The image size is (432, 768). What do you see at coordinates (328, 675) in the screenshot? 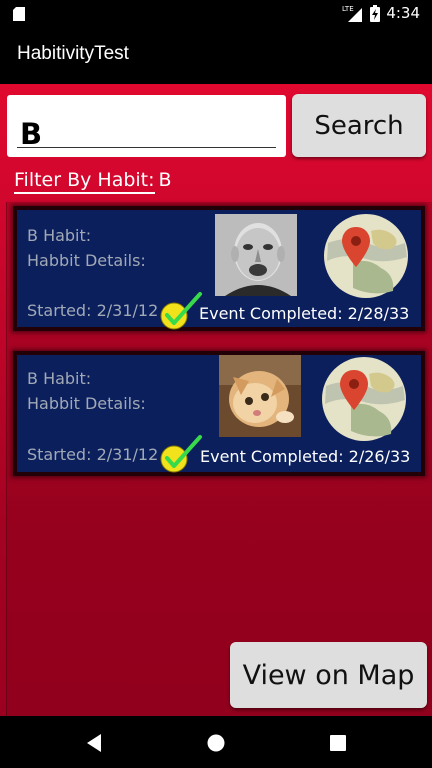
I see `view-on-map-button: View on Map` at bounding box center [328, 675].